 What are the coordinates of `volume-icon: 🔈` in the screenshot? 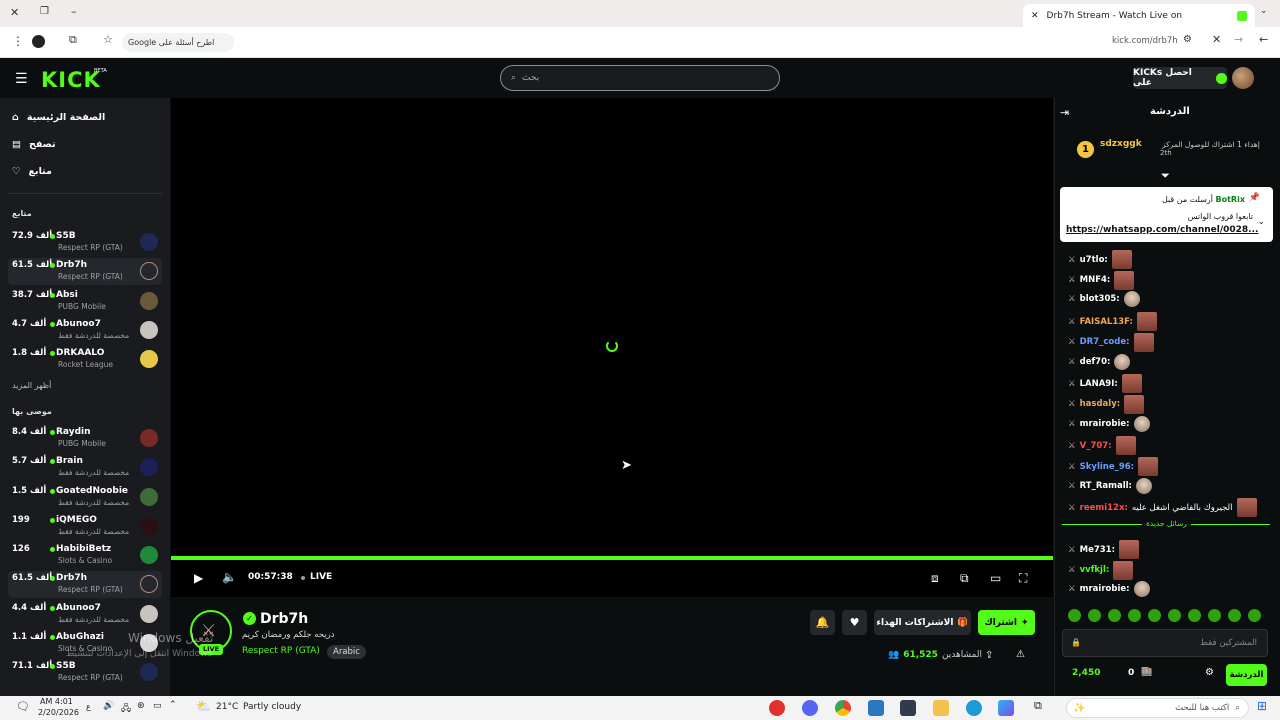 It's located at (229, 577).